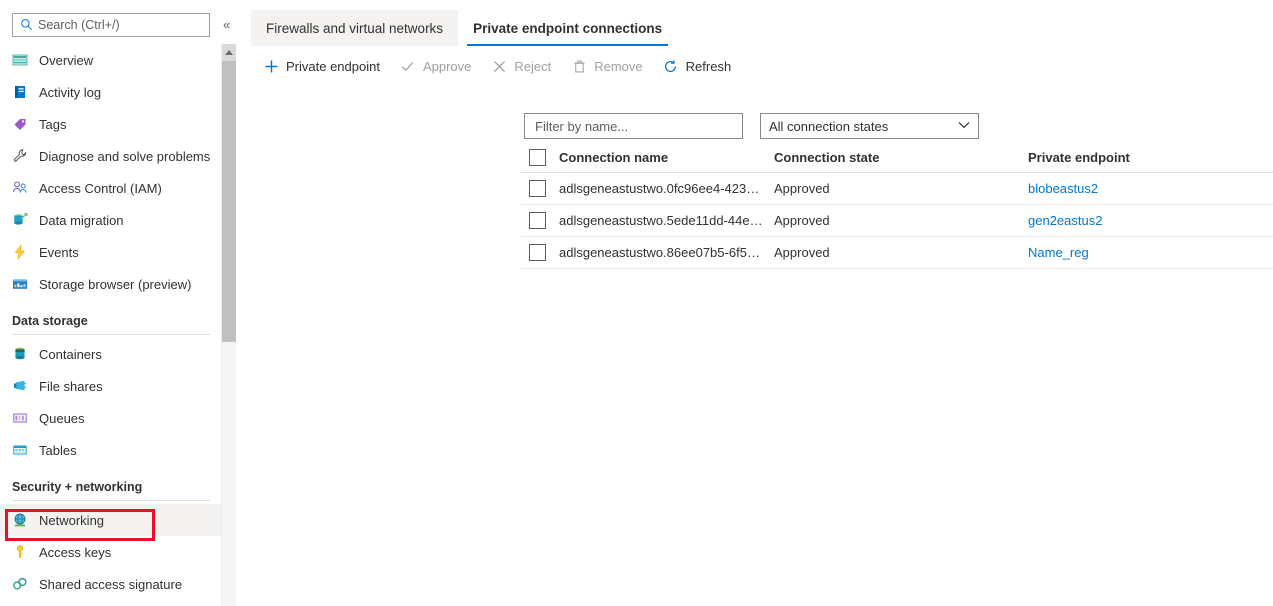 Image resolution: width=1273 pixels, height=606 pixels. Describe the element at coordinates (59, 252) in the screenshot. I see `sidebar-item-label: Events` at that location.